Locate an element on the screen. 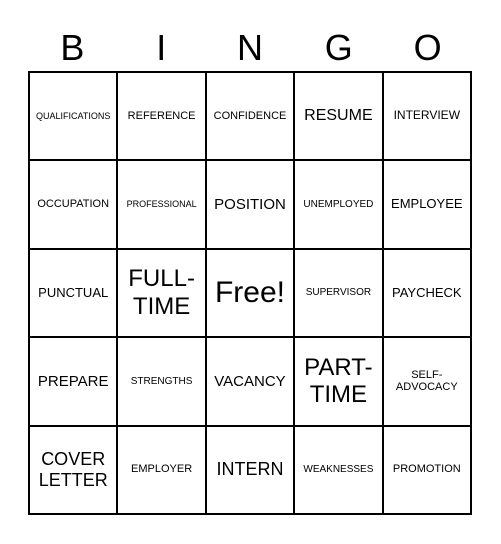 The width and height of the screenshot is (501, 544). header-letter-n: N is located at coordinates (249, 47).